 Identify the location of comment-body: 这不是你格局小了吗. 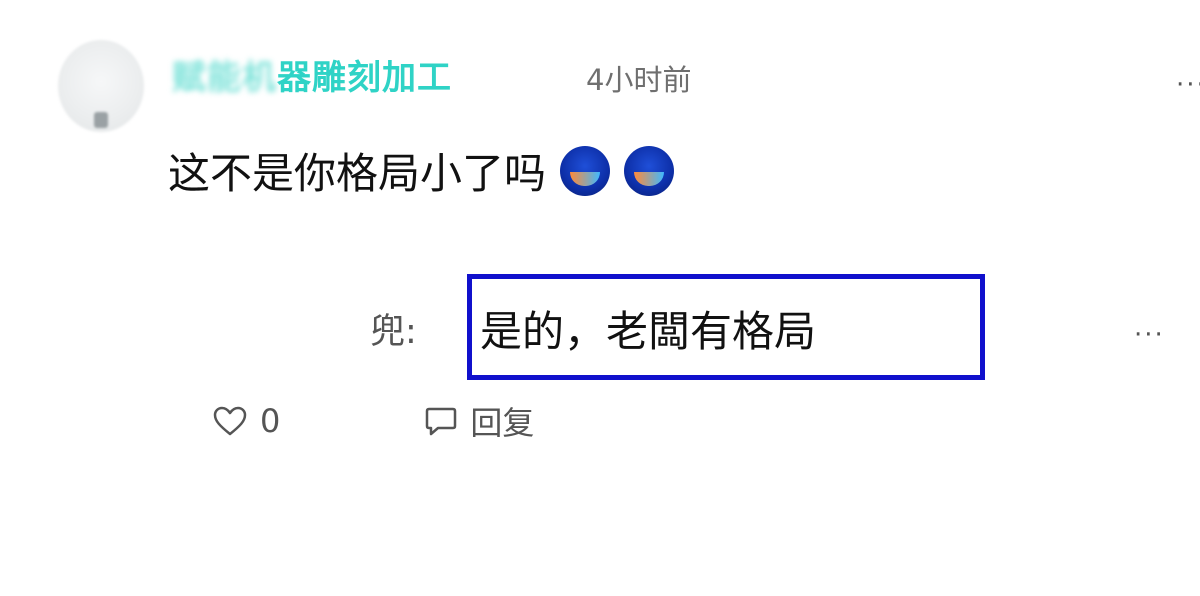
(421, 170).